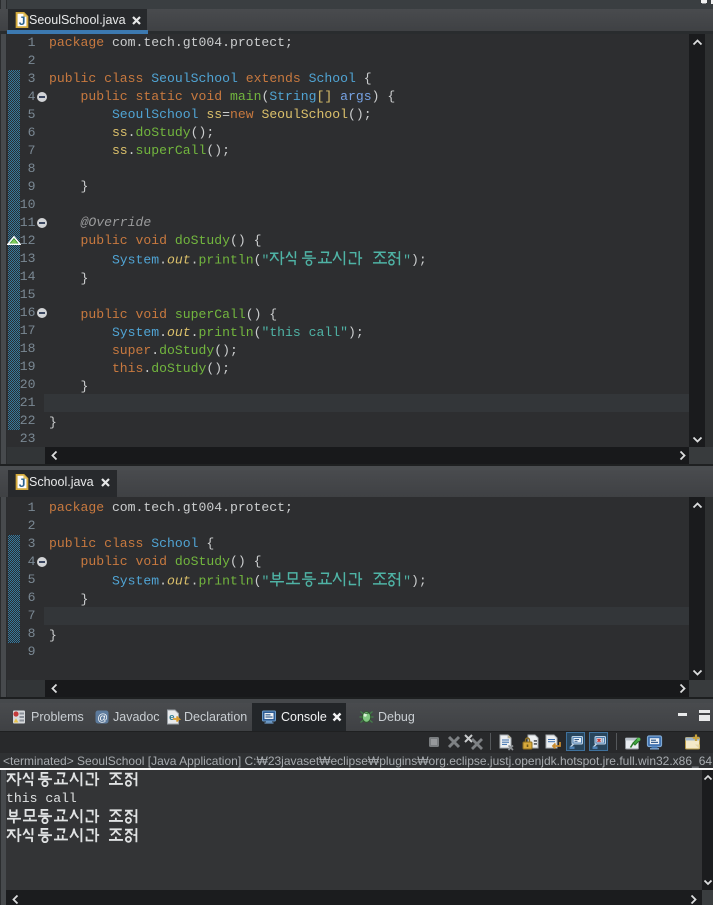 The height and width of the screenshot is (905, 713). Describe the element at coordinates (172, 717) in the screenshot. I see `svg-text: e` at that location.